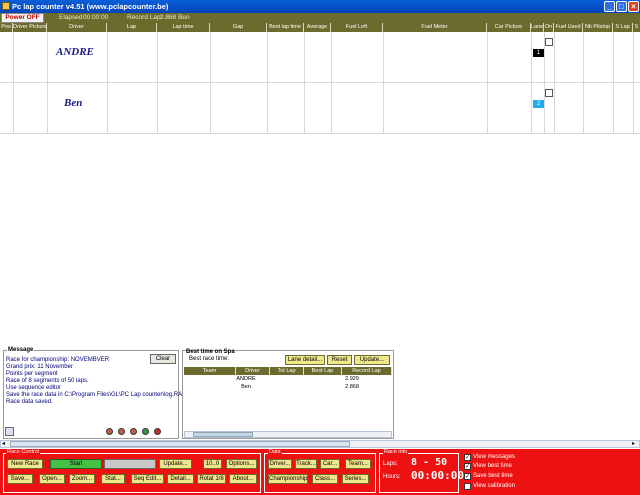 The width and height of the screenshot is (640, 495). What do you see at coordinates (210, 352) in the screenshot?
I see `best-time-title: Best time on Spa` at bounding box center [210, 352].